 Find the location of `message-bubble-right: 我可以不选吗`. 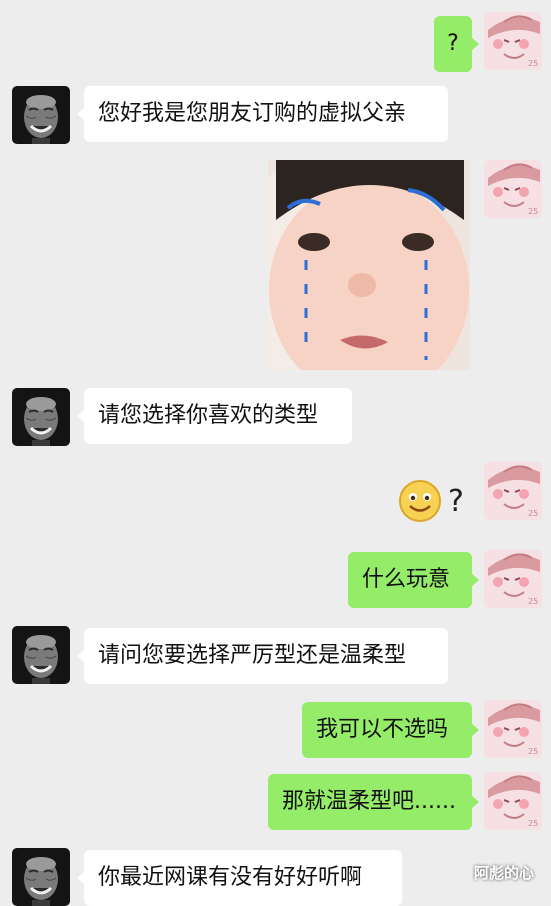

message-bubble-right: 我可以不选吗 is located at coordinates (390, 730).